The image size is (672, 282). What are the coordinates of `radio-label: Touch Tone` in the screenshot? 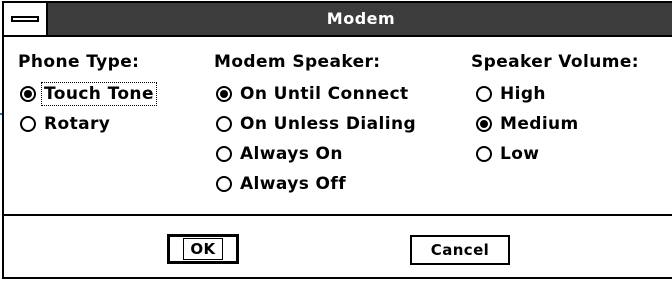 It's located at (99, 94).